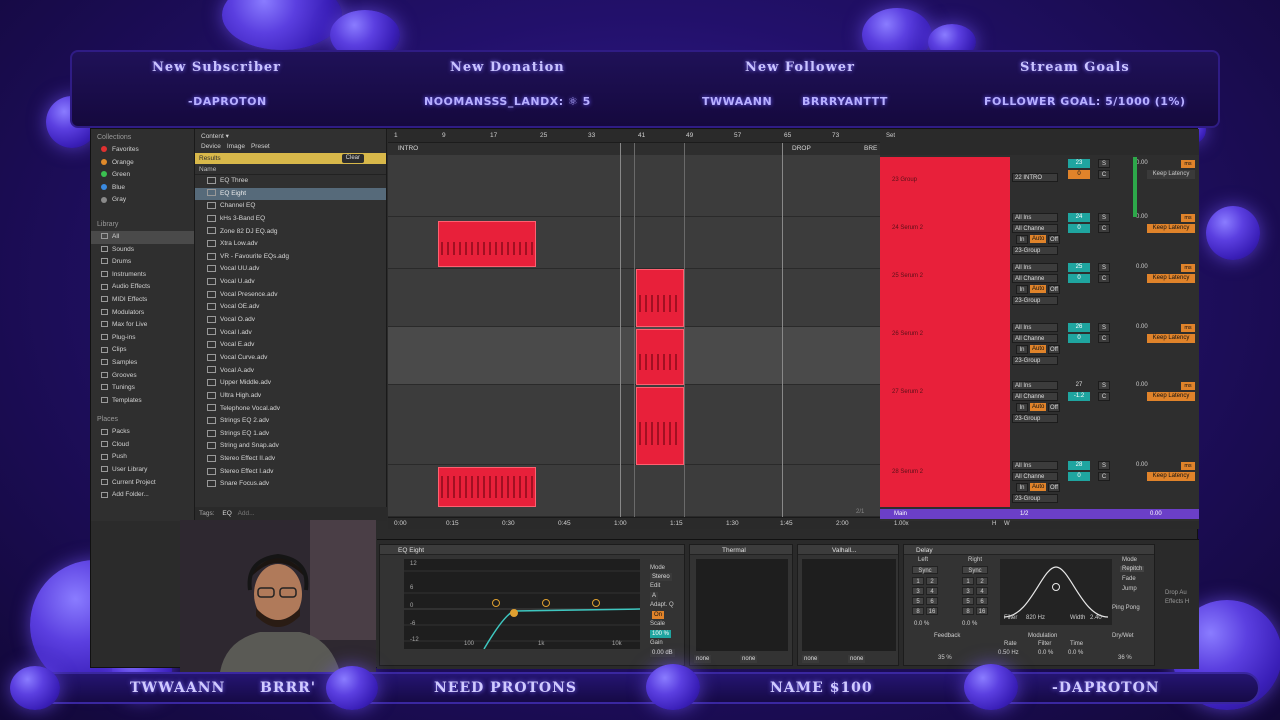 This screenshot has height=720, width=1280. I want to click on browser-file-item: Vocal Presence.adv, so click(290, 295).